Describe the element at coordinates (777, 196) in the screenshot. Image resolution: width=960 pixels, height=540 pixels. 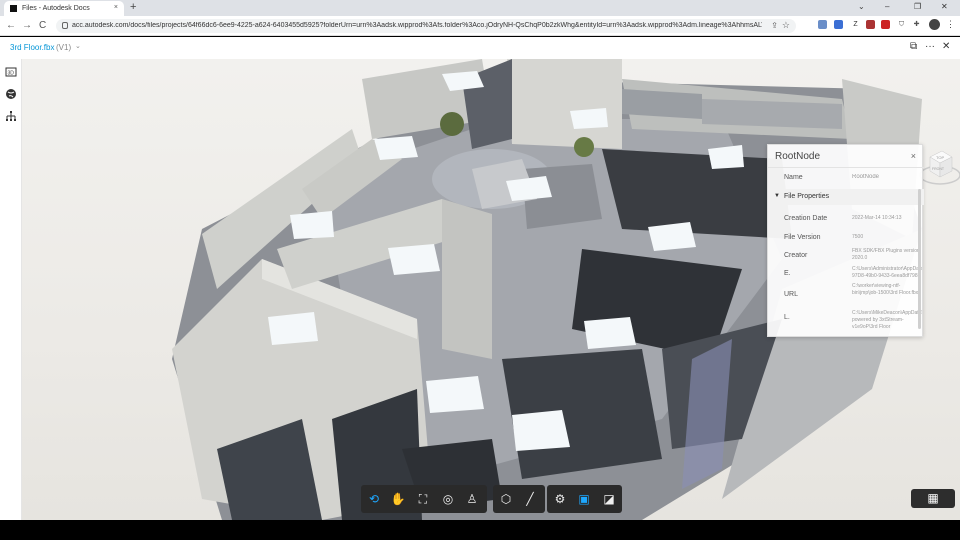
I see `collapse-arrow-icon: ▼` at that location.